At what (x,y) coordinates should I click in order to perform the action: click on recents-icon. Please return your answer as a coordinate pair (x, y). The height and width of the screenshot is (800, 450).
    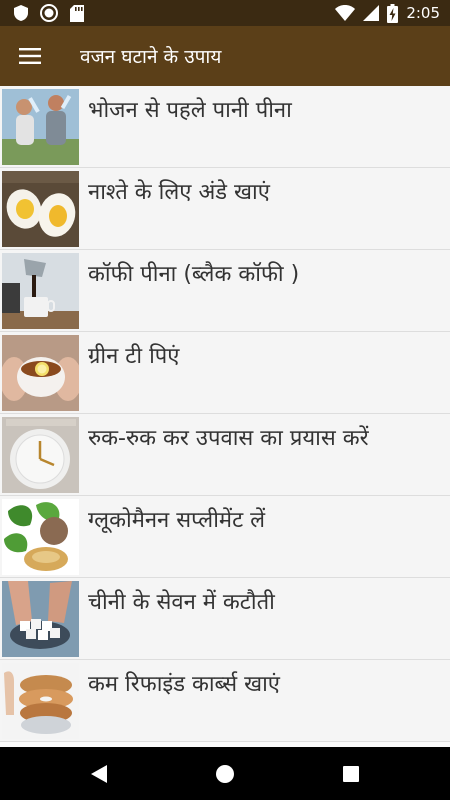
    Looking at the image, I should click on (351, 774).